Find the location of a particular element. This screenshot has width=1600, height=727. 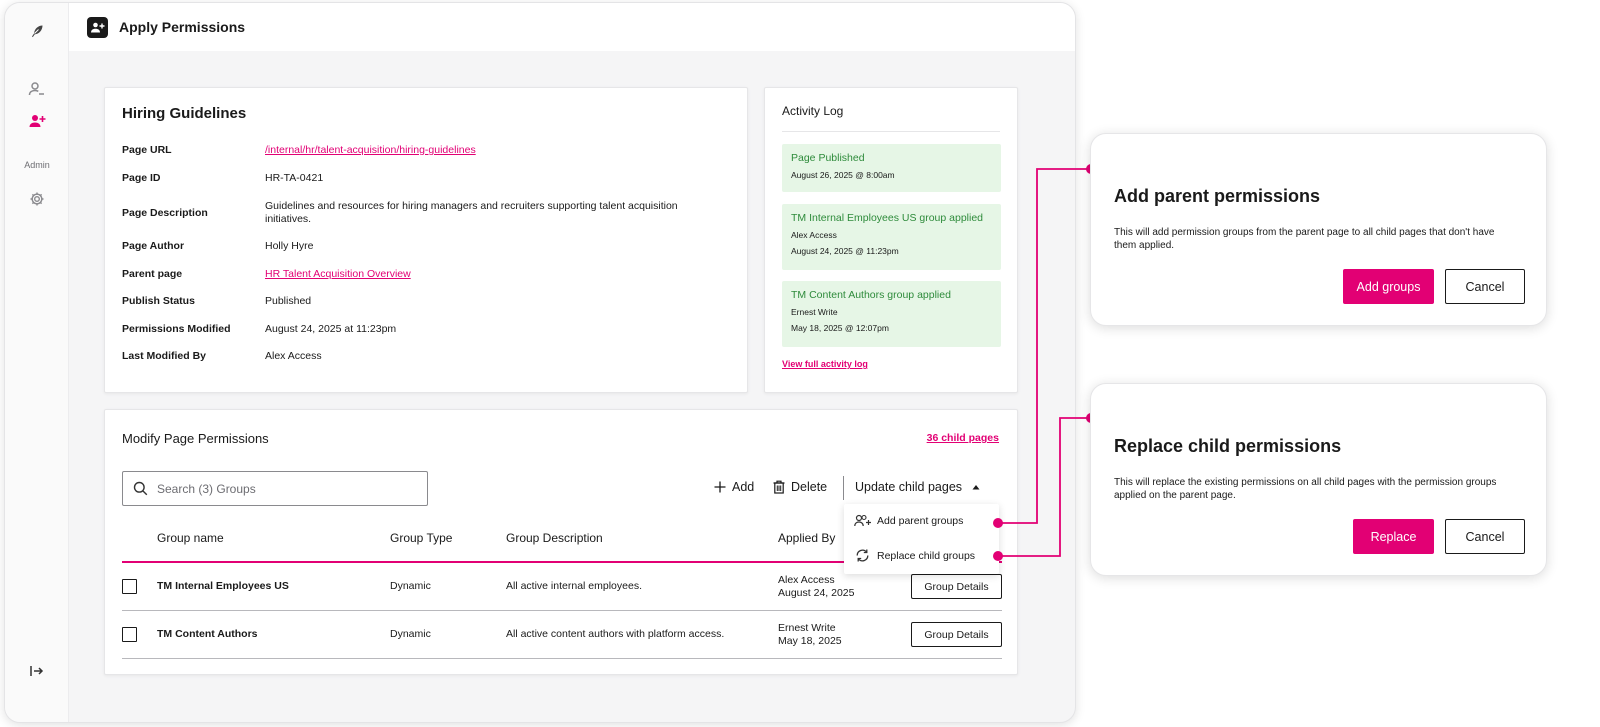

trash-icon is located at coordinates (779, 487).